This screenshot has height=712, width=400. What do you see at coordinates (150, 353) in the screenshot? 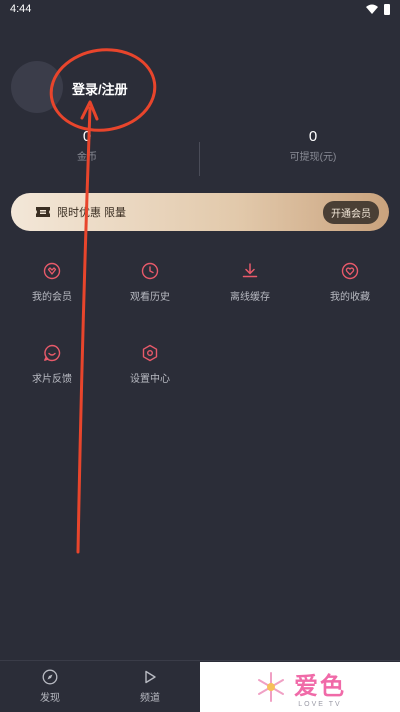
I see `settings-icon` at bounding box center [150, 353].